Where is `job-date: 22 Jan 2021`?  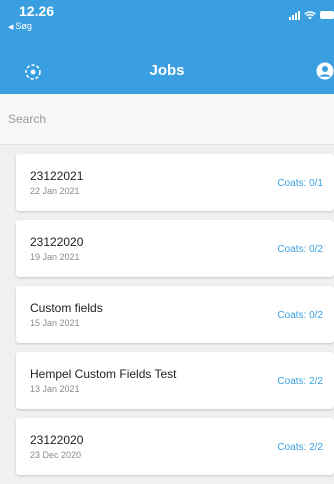
job-date: 22 Jan 2021 is located at coordinates (55, 191).